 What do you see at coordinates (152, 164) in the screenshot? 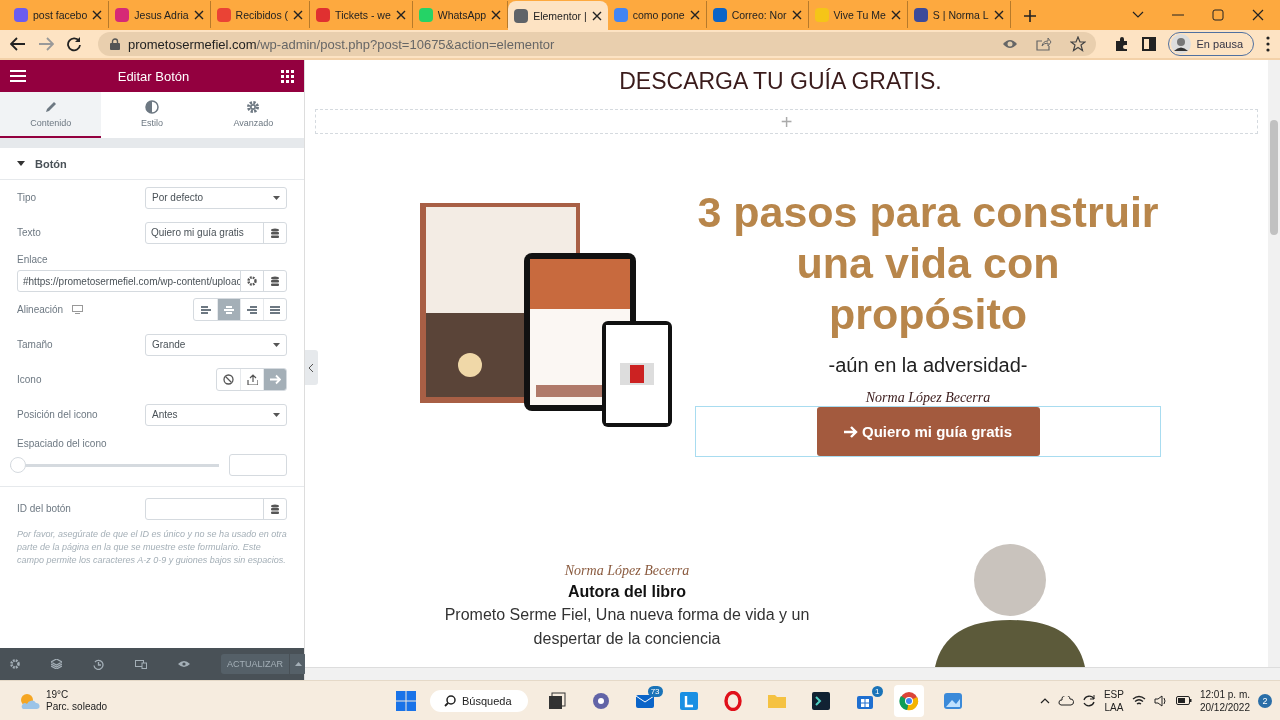
I see `section-header: Botón` at bounding box center [152, 164].